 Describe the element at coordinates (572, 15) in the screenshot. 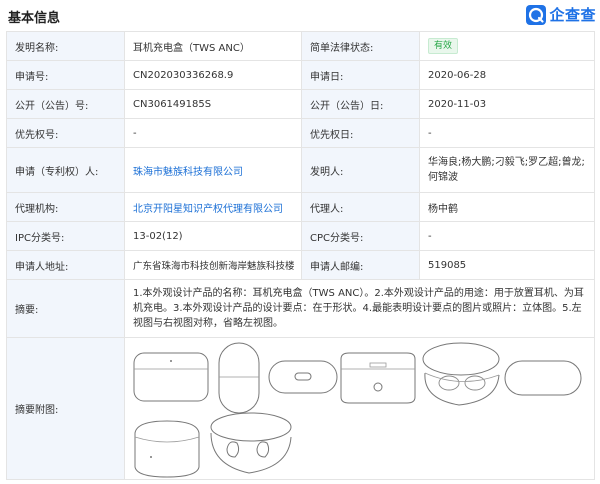

I see `brand-name: 企查查` at that location.